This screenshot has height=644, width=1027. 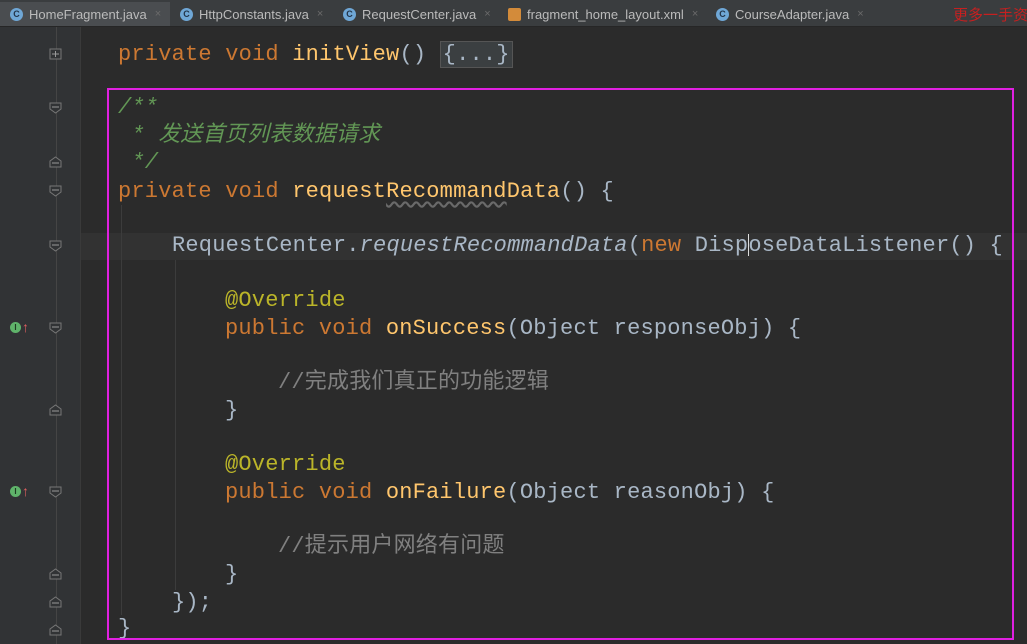 I want to click on folded-code-block: {...}, so click(x=476, y=54).